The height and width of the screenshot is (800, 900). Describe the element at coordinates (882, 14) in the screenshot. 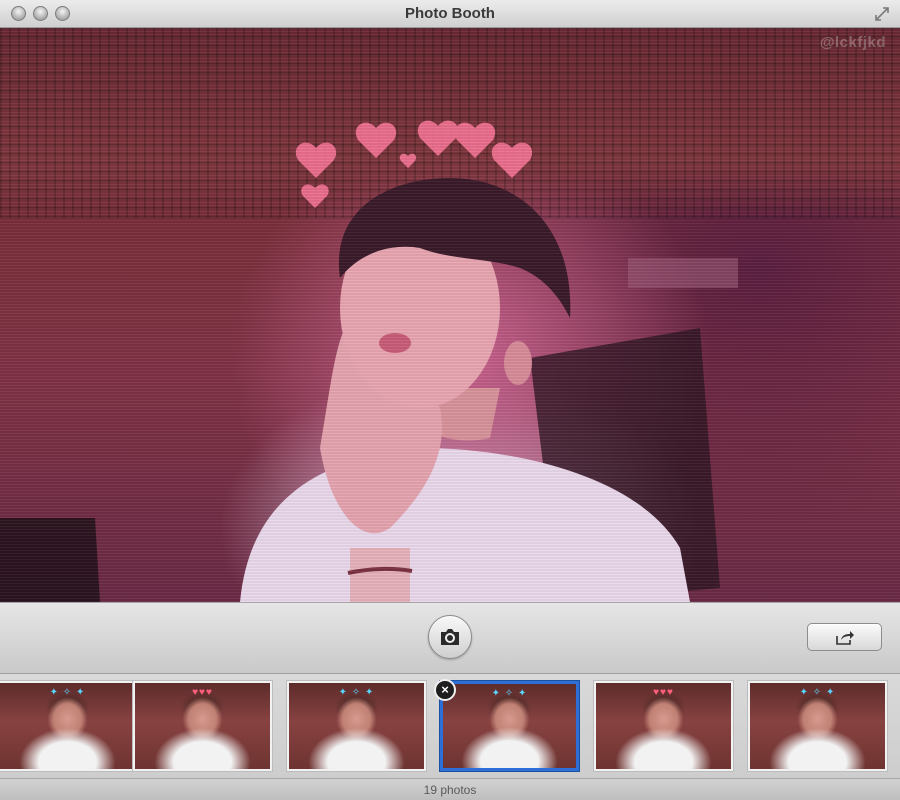

I see `fullscreen-icon` at that location.